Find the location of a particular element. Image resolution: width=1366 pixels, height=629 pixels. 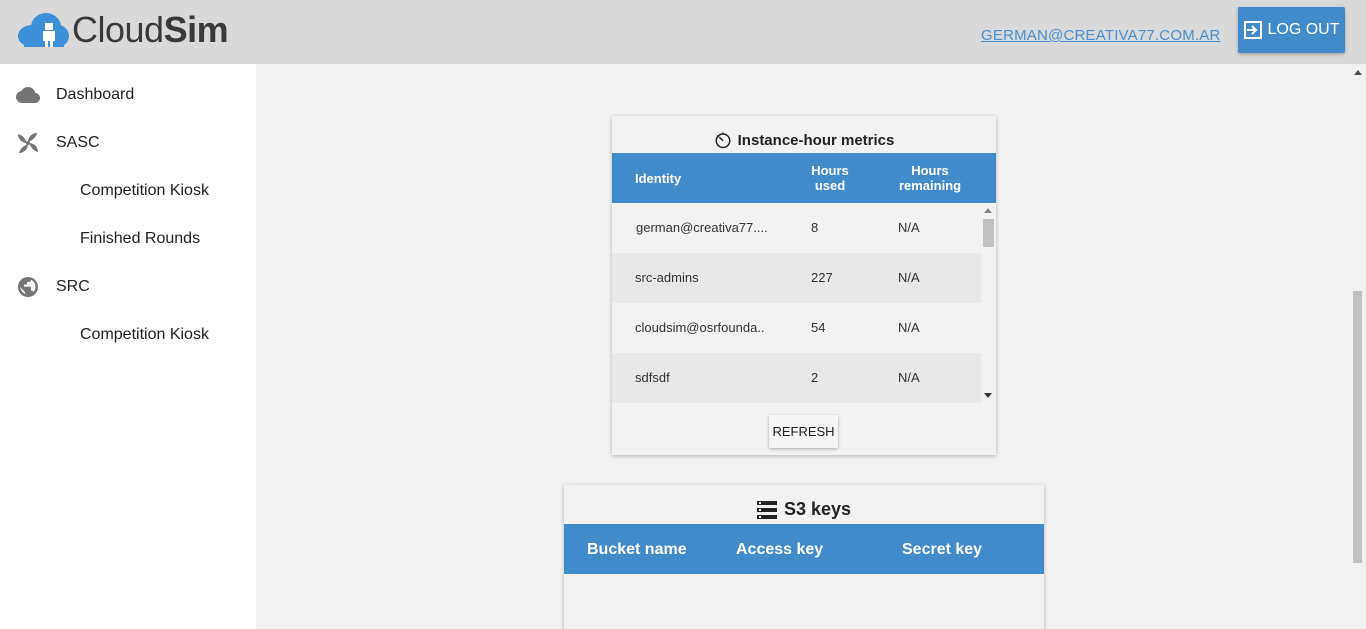

column-header-bucket-name: Bucket name is located at coordinates (637, 550).